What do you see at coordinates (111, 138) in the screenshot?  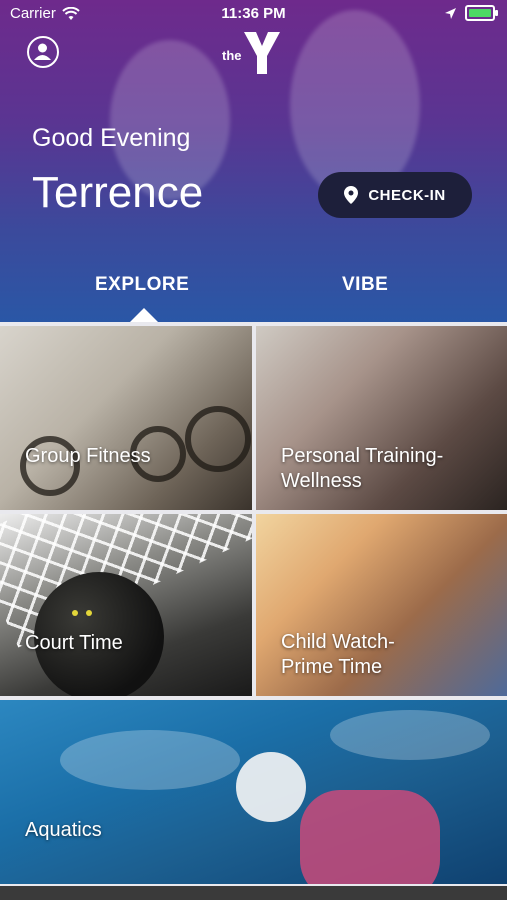 I see `greeting-text: Good Evening` at bounding box center [111, 138].